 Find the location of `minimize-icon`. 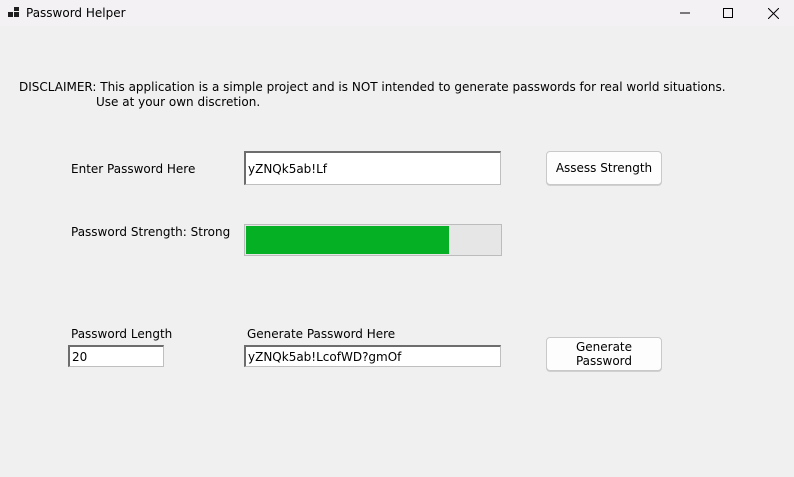

minimize-icon is located at coordinates (685, 13).